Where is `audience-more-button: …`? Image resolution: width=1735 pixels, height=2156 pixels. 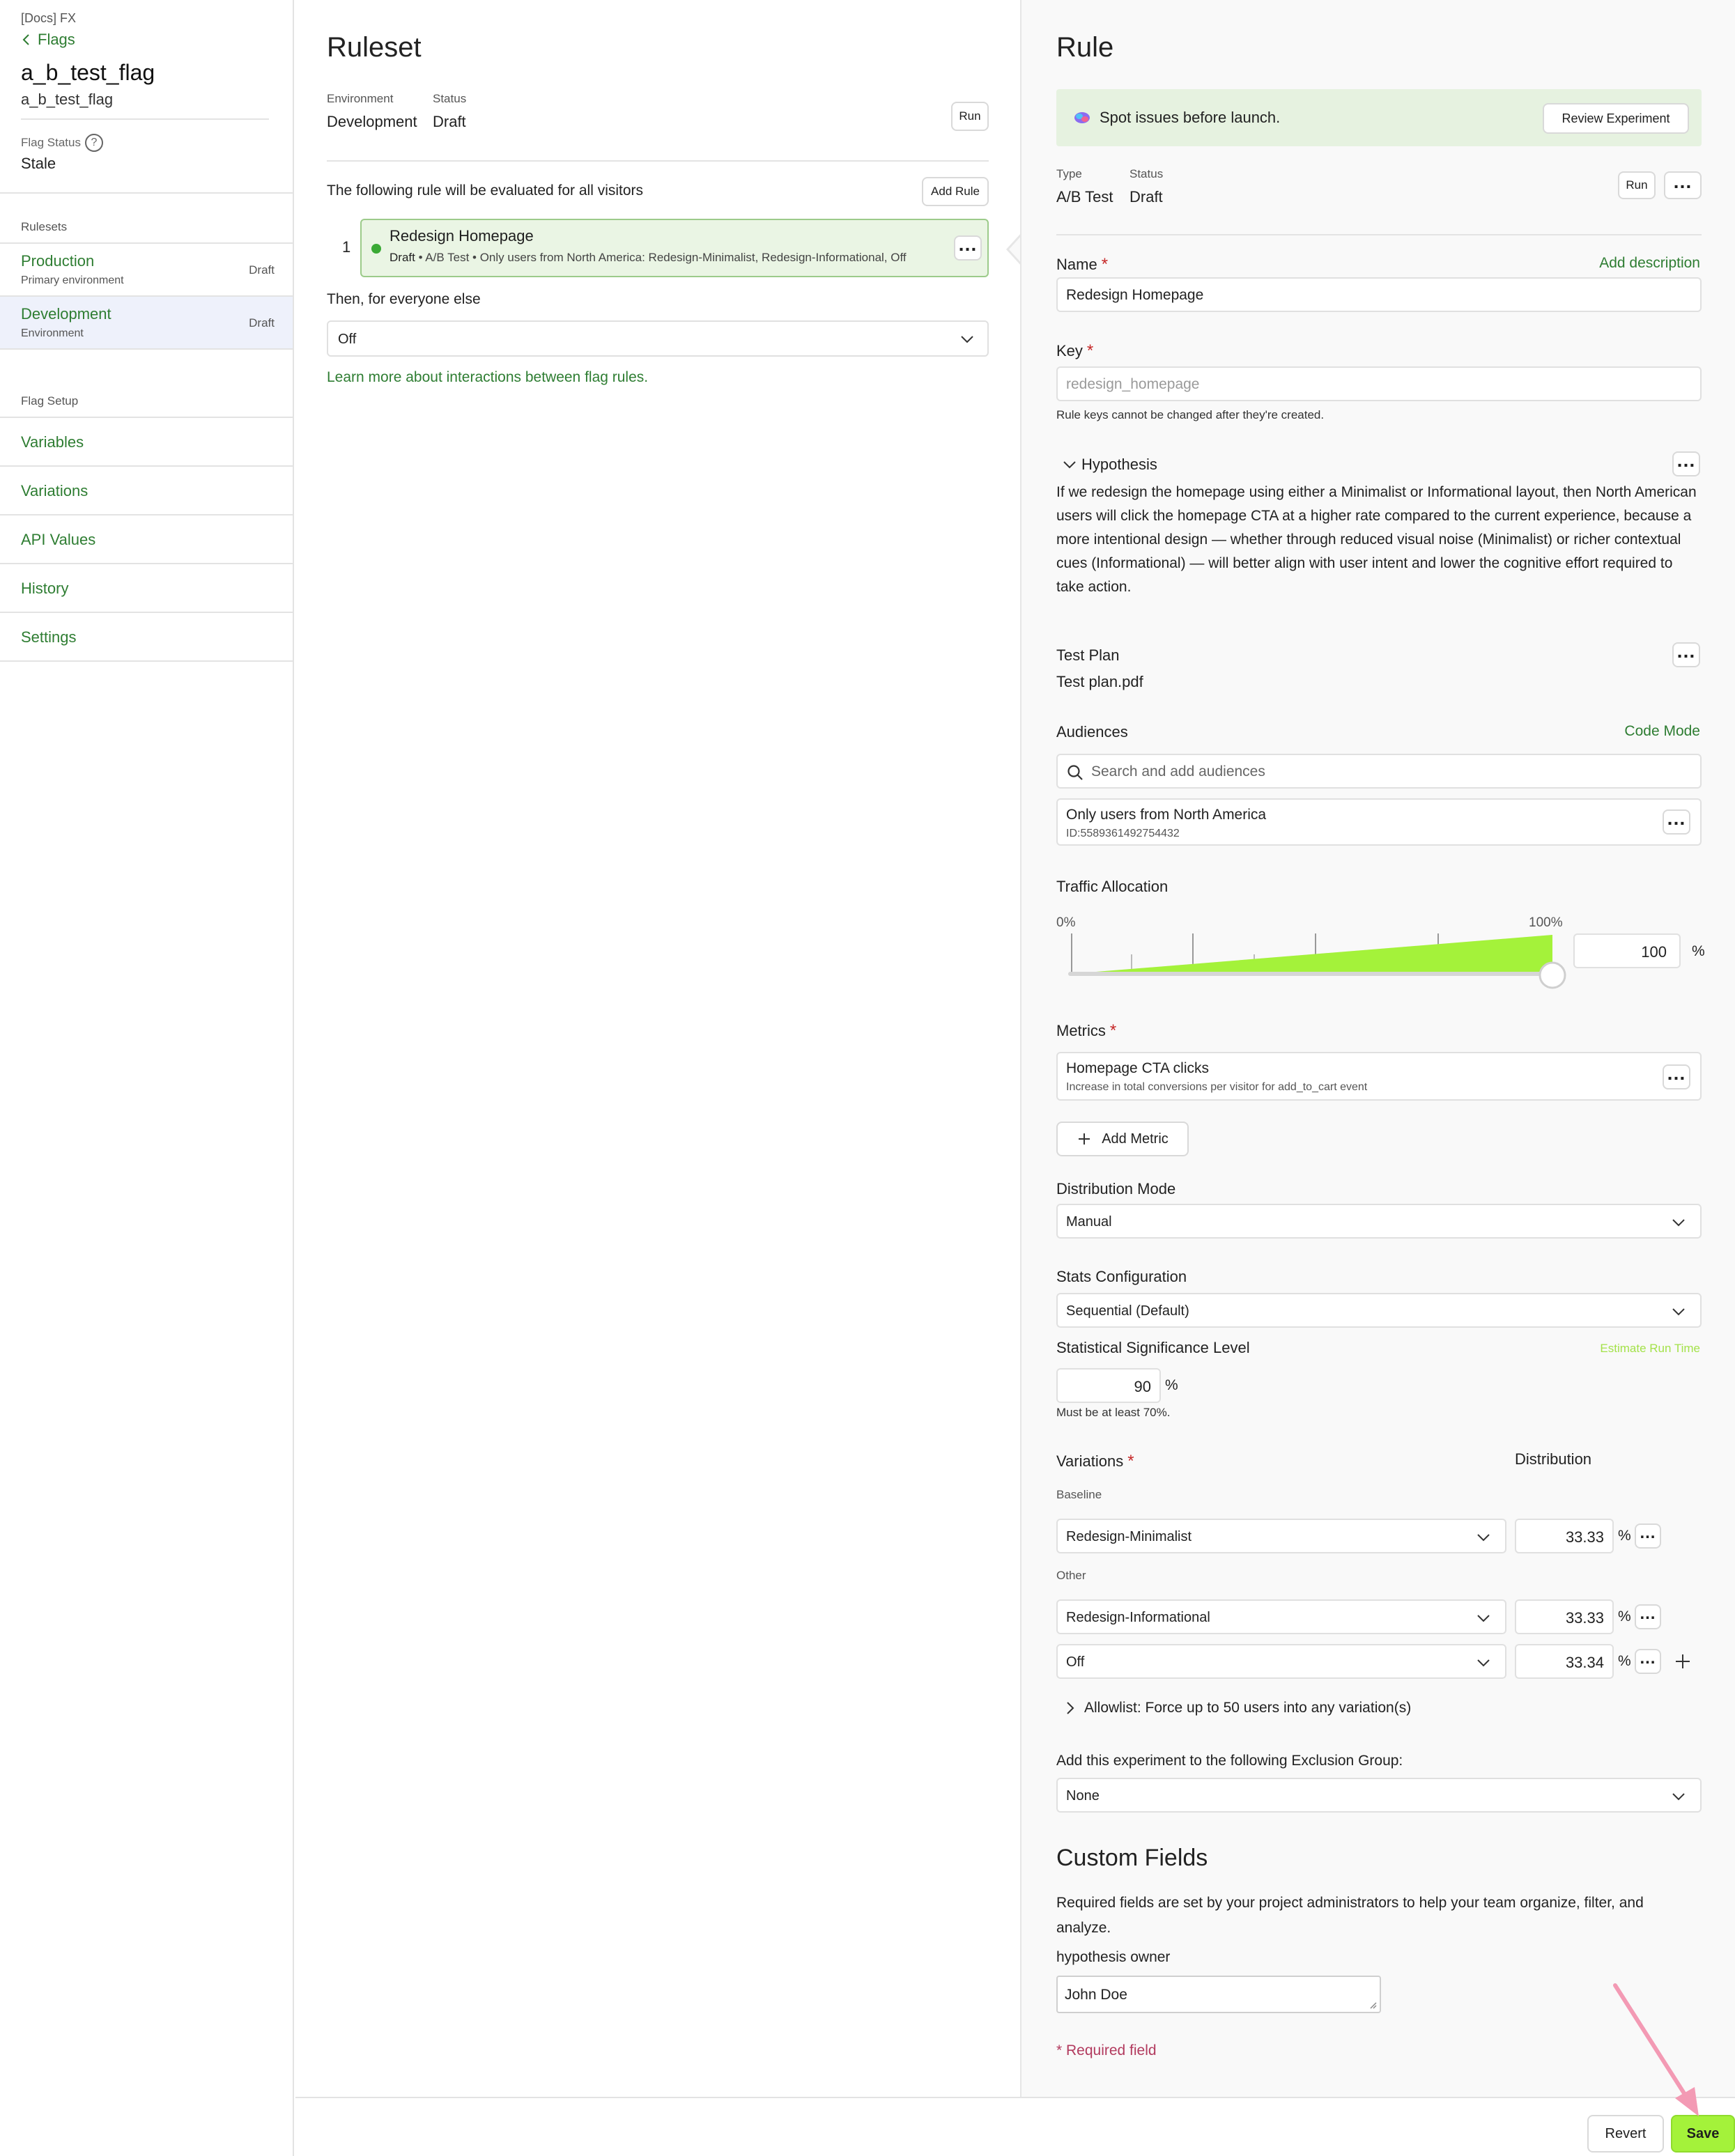 audience-more-button: … is located at coordinates (1676, 822).